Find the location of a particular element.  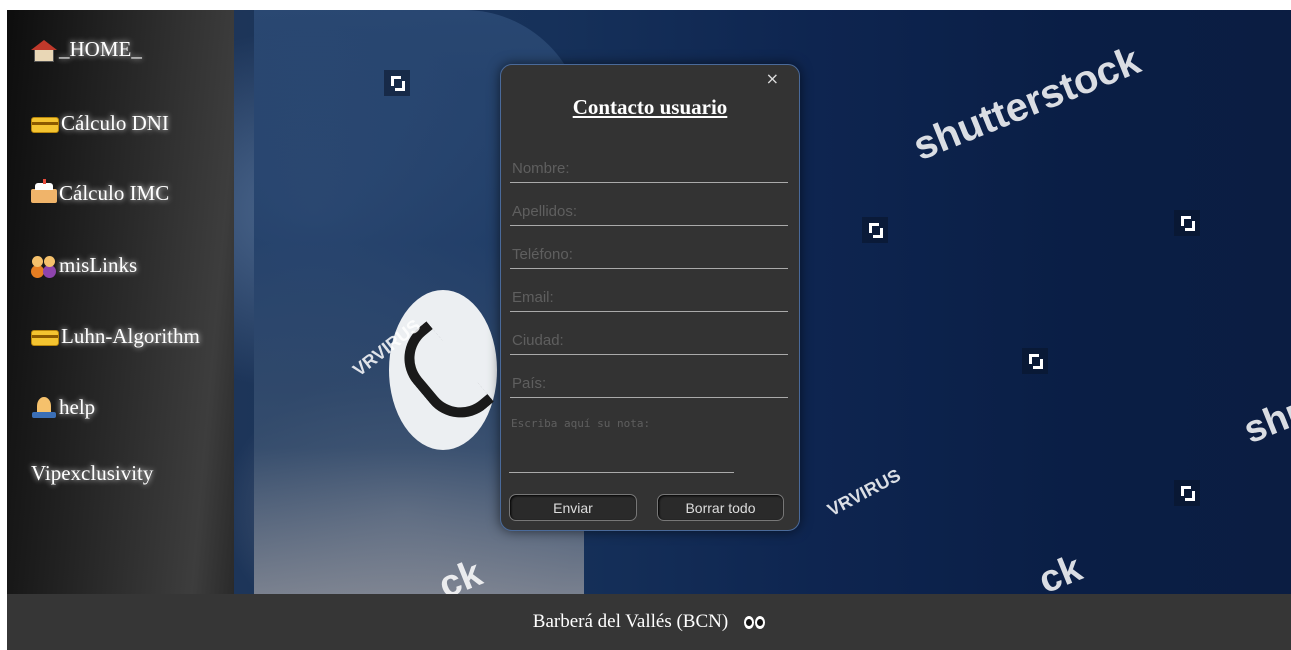

footer: Barberá del Vallés (BCN) is located at coordinates (649, 622).